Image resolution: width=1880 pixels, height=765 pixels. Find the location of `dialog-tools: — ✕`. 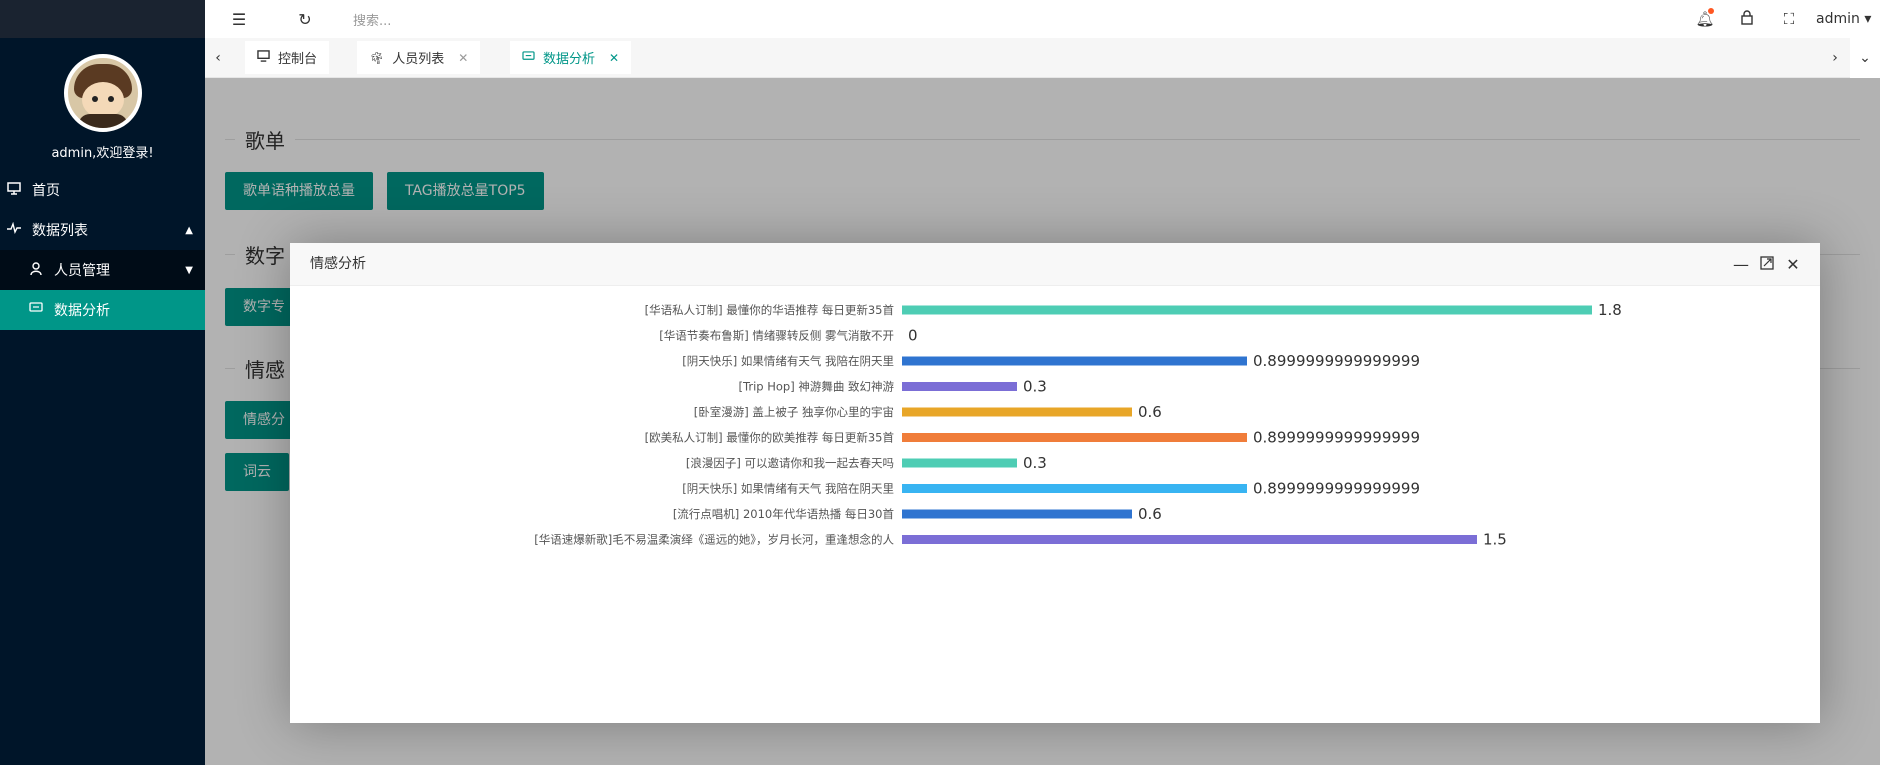

dialog-tools: — ✕ is located at coordinates (1767, 264).